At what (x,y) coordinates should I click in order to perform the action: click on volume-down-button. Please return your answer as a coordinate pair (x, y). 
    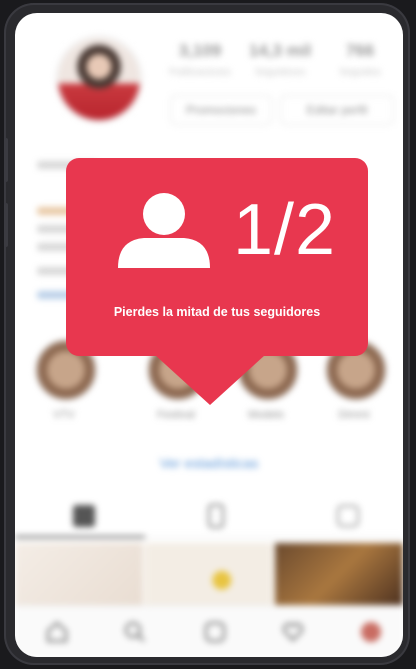
    Looking at the image, I should click on (6, 225).